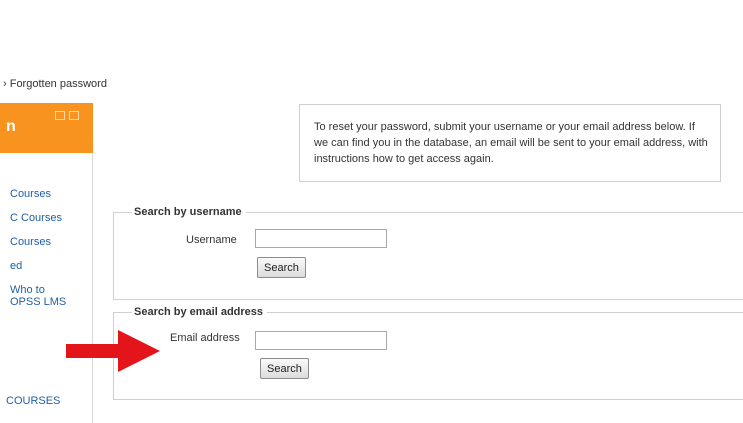 The height and width of the screenshot is (423, 743). What do you see at coordinates (321, 340) in the screenshot?
I see `email-input` at bounding box center [321, 340].